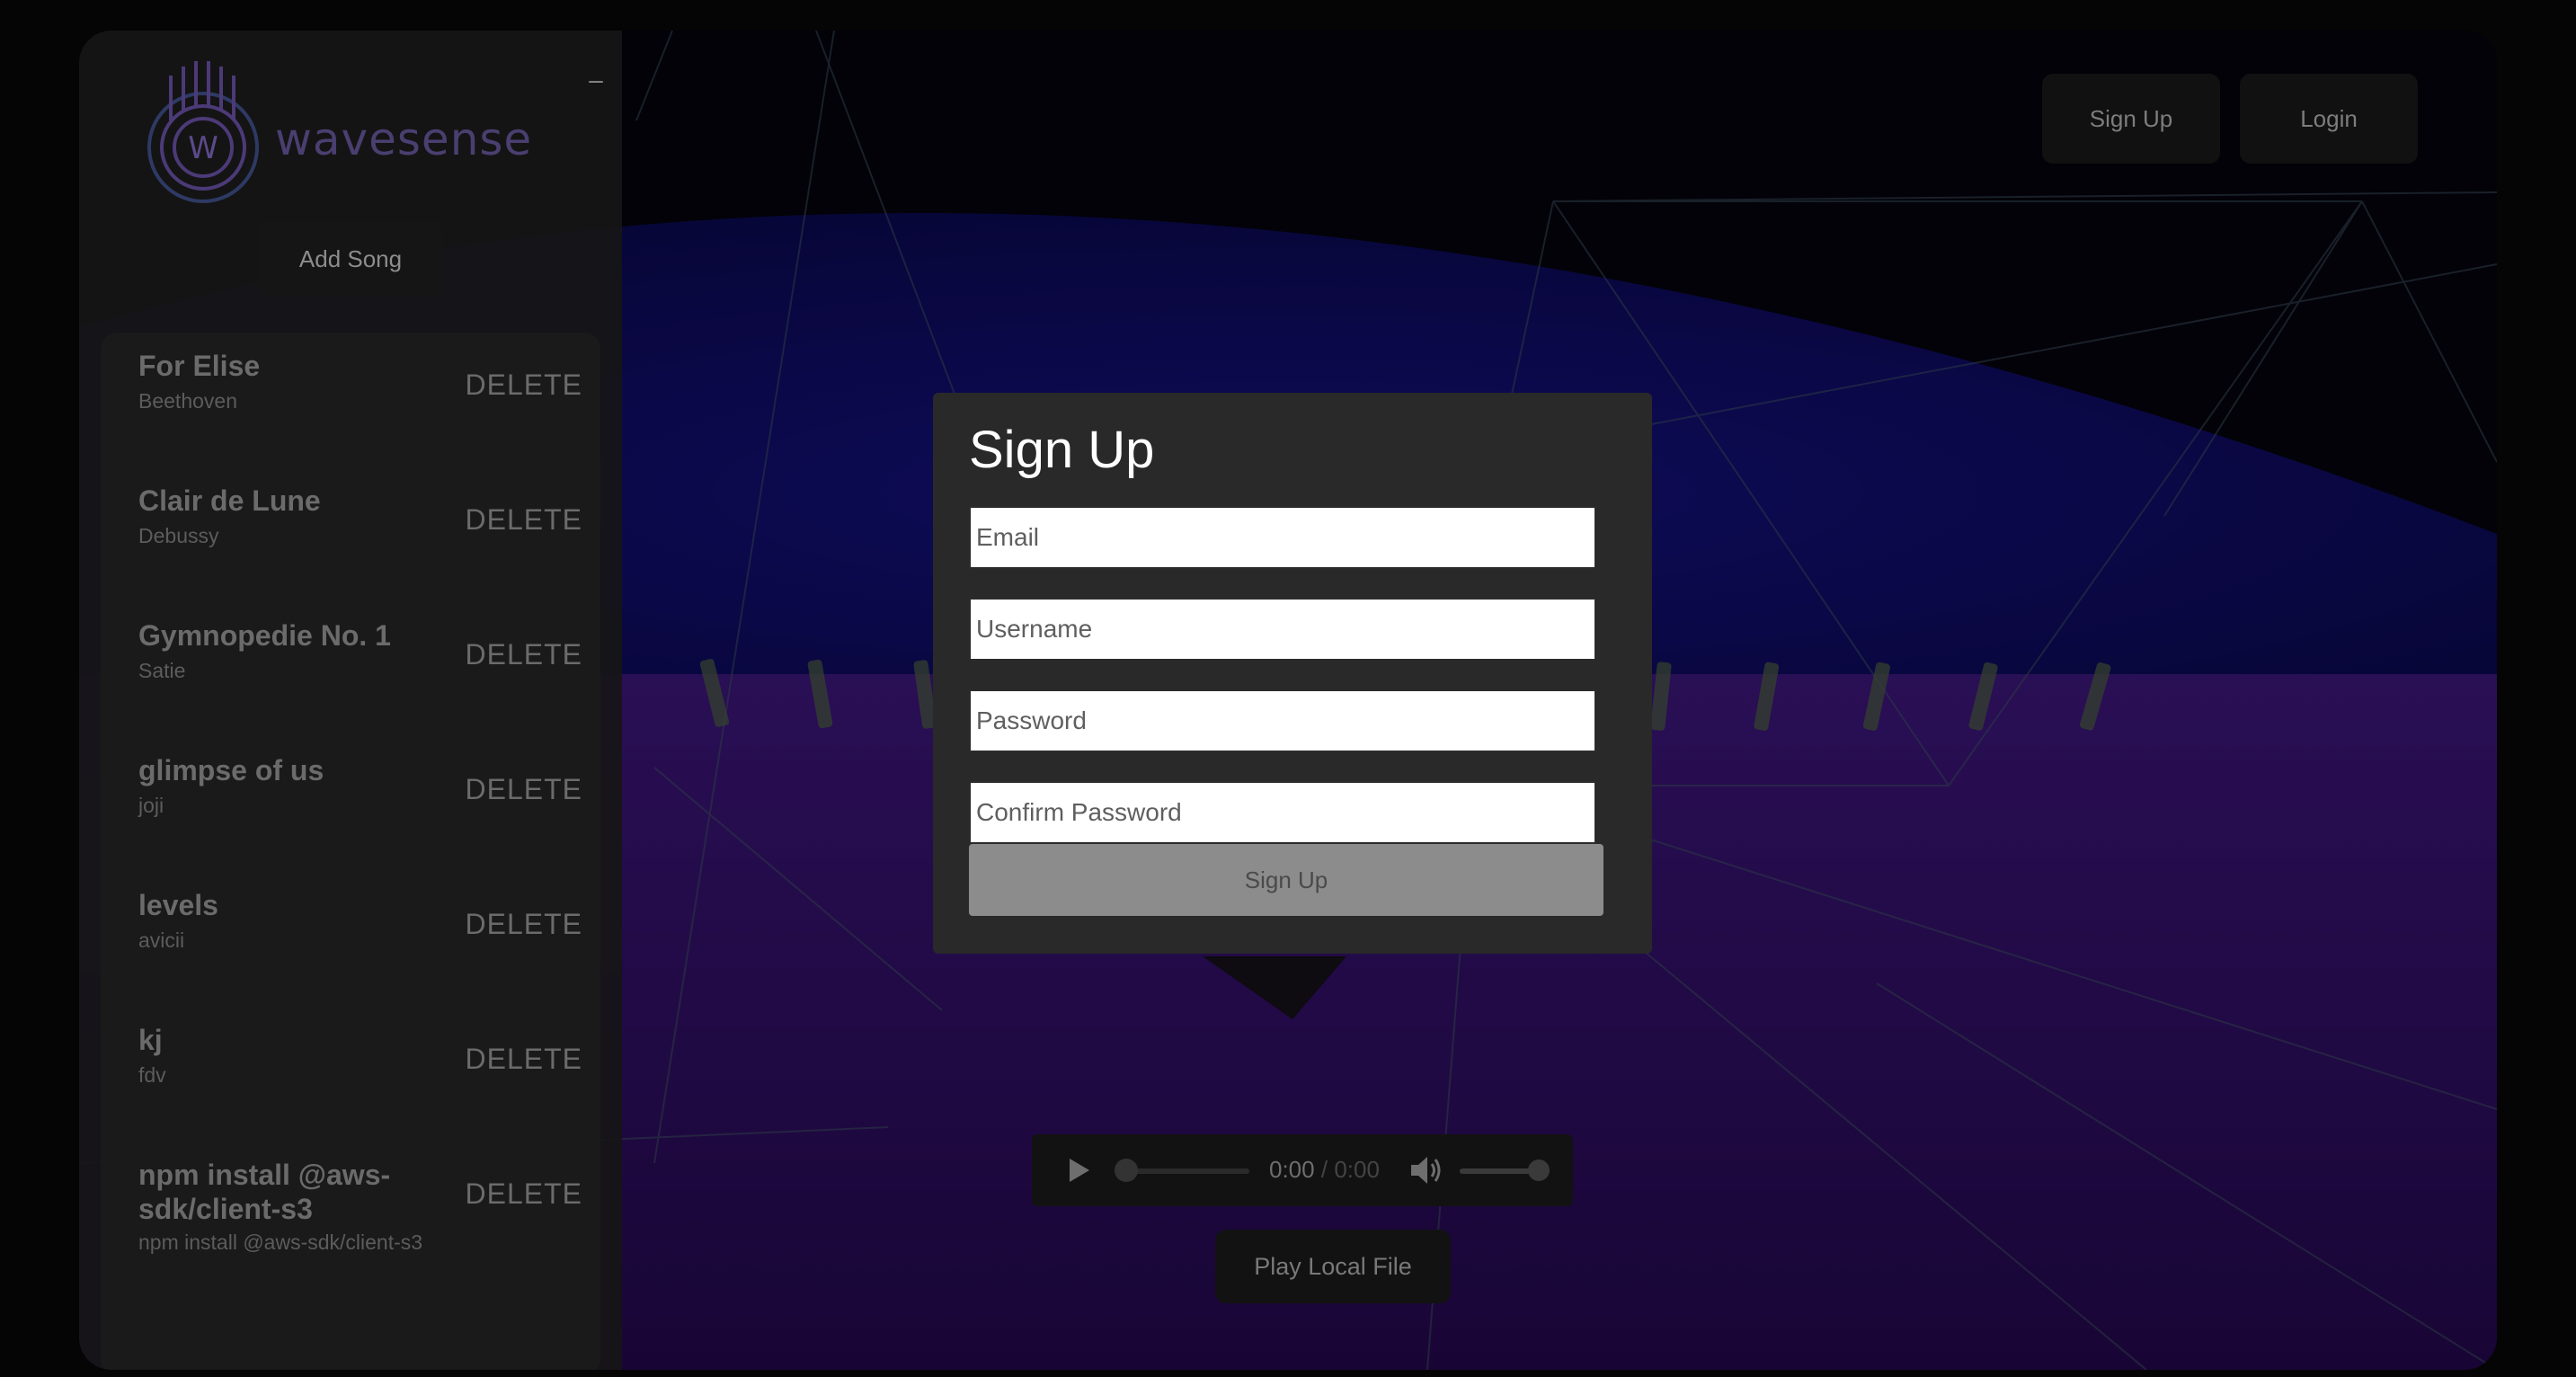  What do you see at coordinates (264, 635) in the screenshot?
I see `song-title: Gymnopedie No. 1` at bounding box center [264, 635].